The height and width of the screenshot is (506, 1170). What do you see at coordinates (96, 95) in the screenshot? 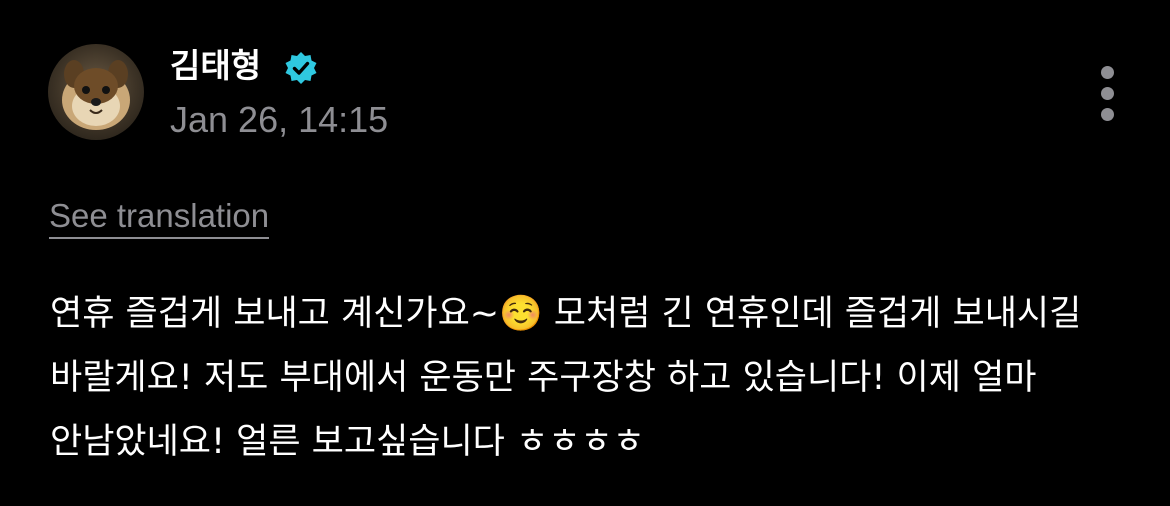
I see `dog-avatar-icon` at bounding box center [96, 95].